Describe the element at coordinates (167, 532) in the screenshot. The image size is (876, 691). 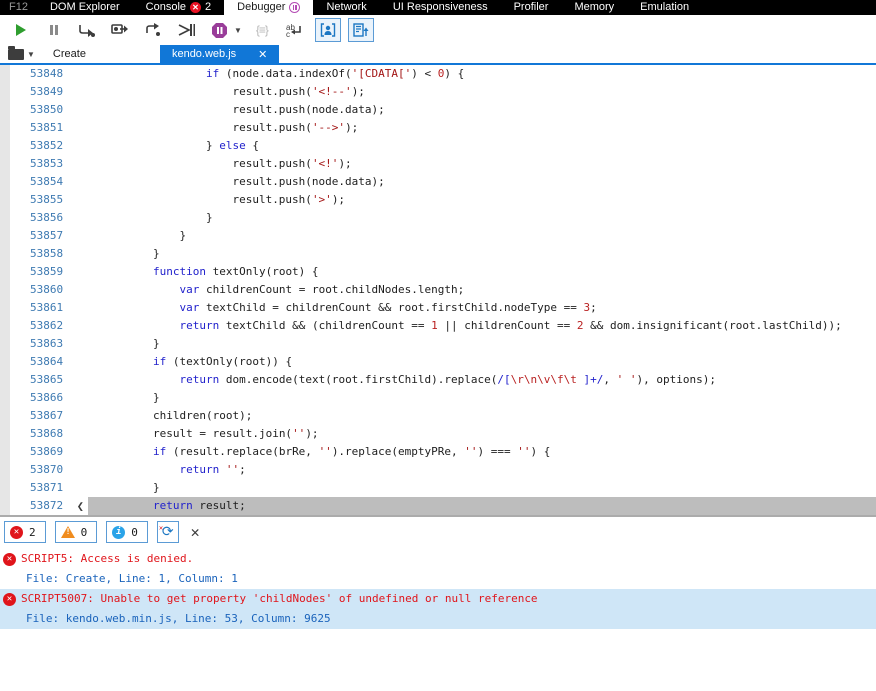
I see `clear-on-navigate-button: ⟳` at that location.